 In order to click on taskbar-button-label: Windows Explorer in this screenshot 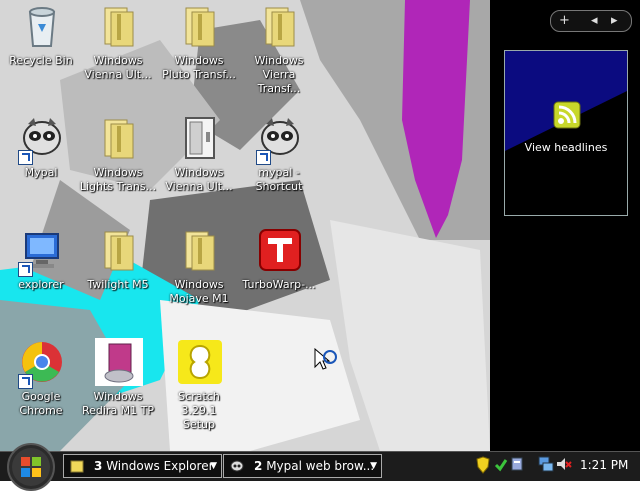, I will do `click(160, 466)`.